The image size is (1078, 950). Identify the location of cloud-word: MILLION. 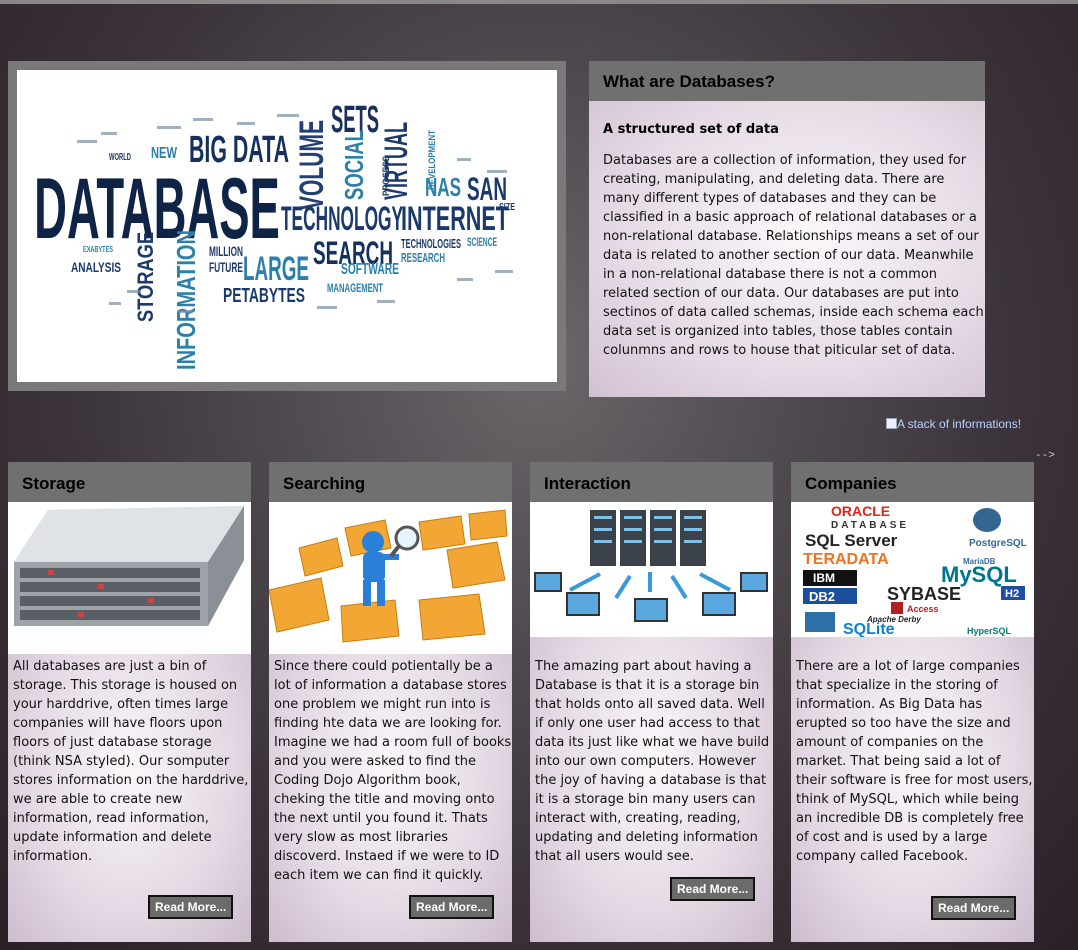
(226, 251).